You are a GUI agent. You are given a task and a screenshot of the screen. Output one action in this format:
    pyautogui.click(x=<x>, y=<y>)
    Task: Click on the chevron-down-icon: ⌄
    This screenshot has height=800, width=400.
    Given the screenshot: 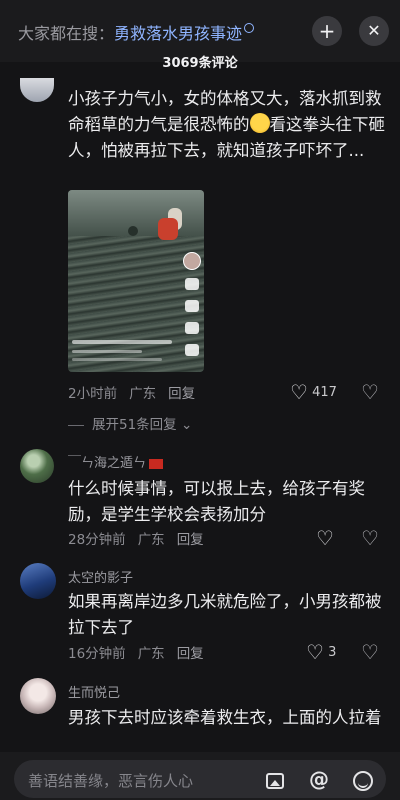 What is the action you would take?
    pyautogui.click(x=186, y=425)
    